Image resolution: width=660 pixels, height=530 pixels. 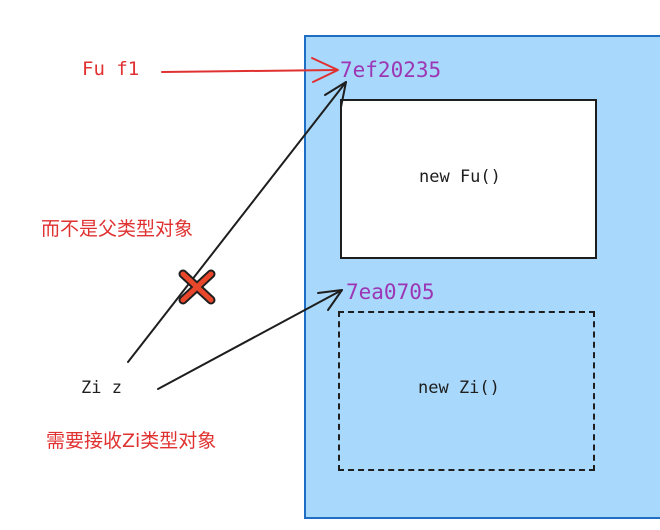 What do you see at coordinates (101, 388) in the screenshot?
I see `ref-zi-label: Zi z` at bounding box center [101, 388].